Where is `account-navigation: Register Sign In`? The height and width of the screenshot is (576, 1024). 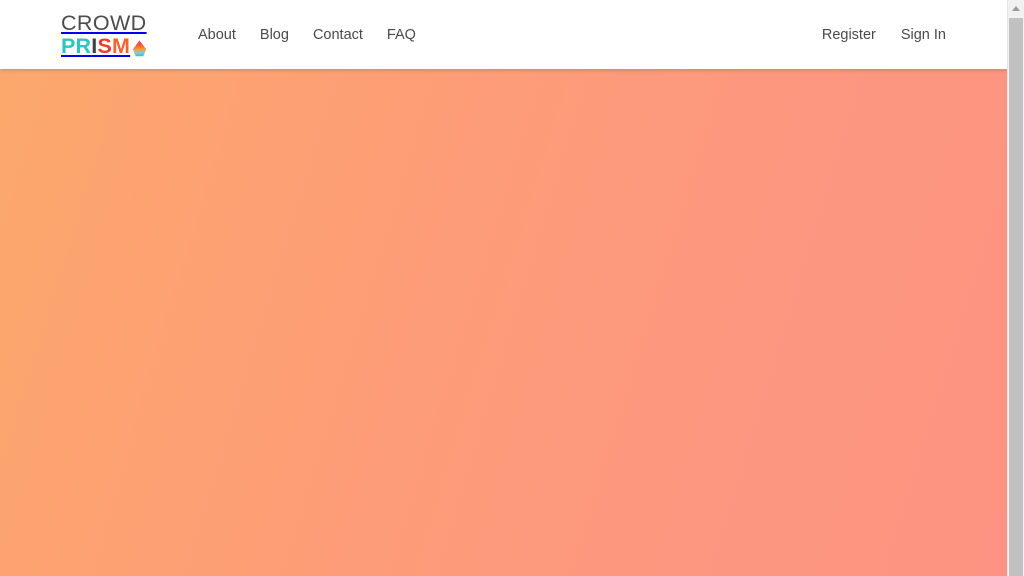 account-navigation: Register Sign In is located at coordinates (884, 34).